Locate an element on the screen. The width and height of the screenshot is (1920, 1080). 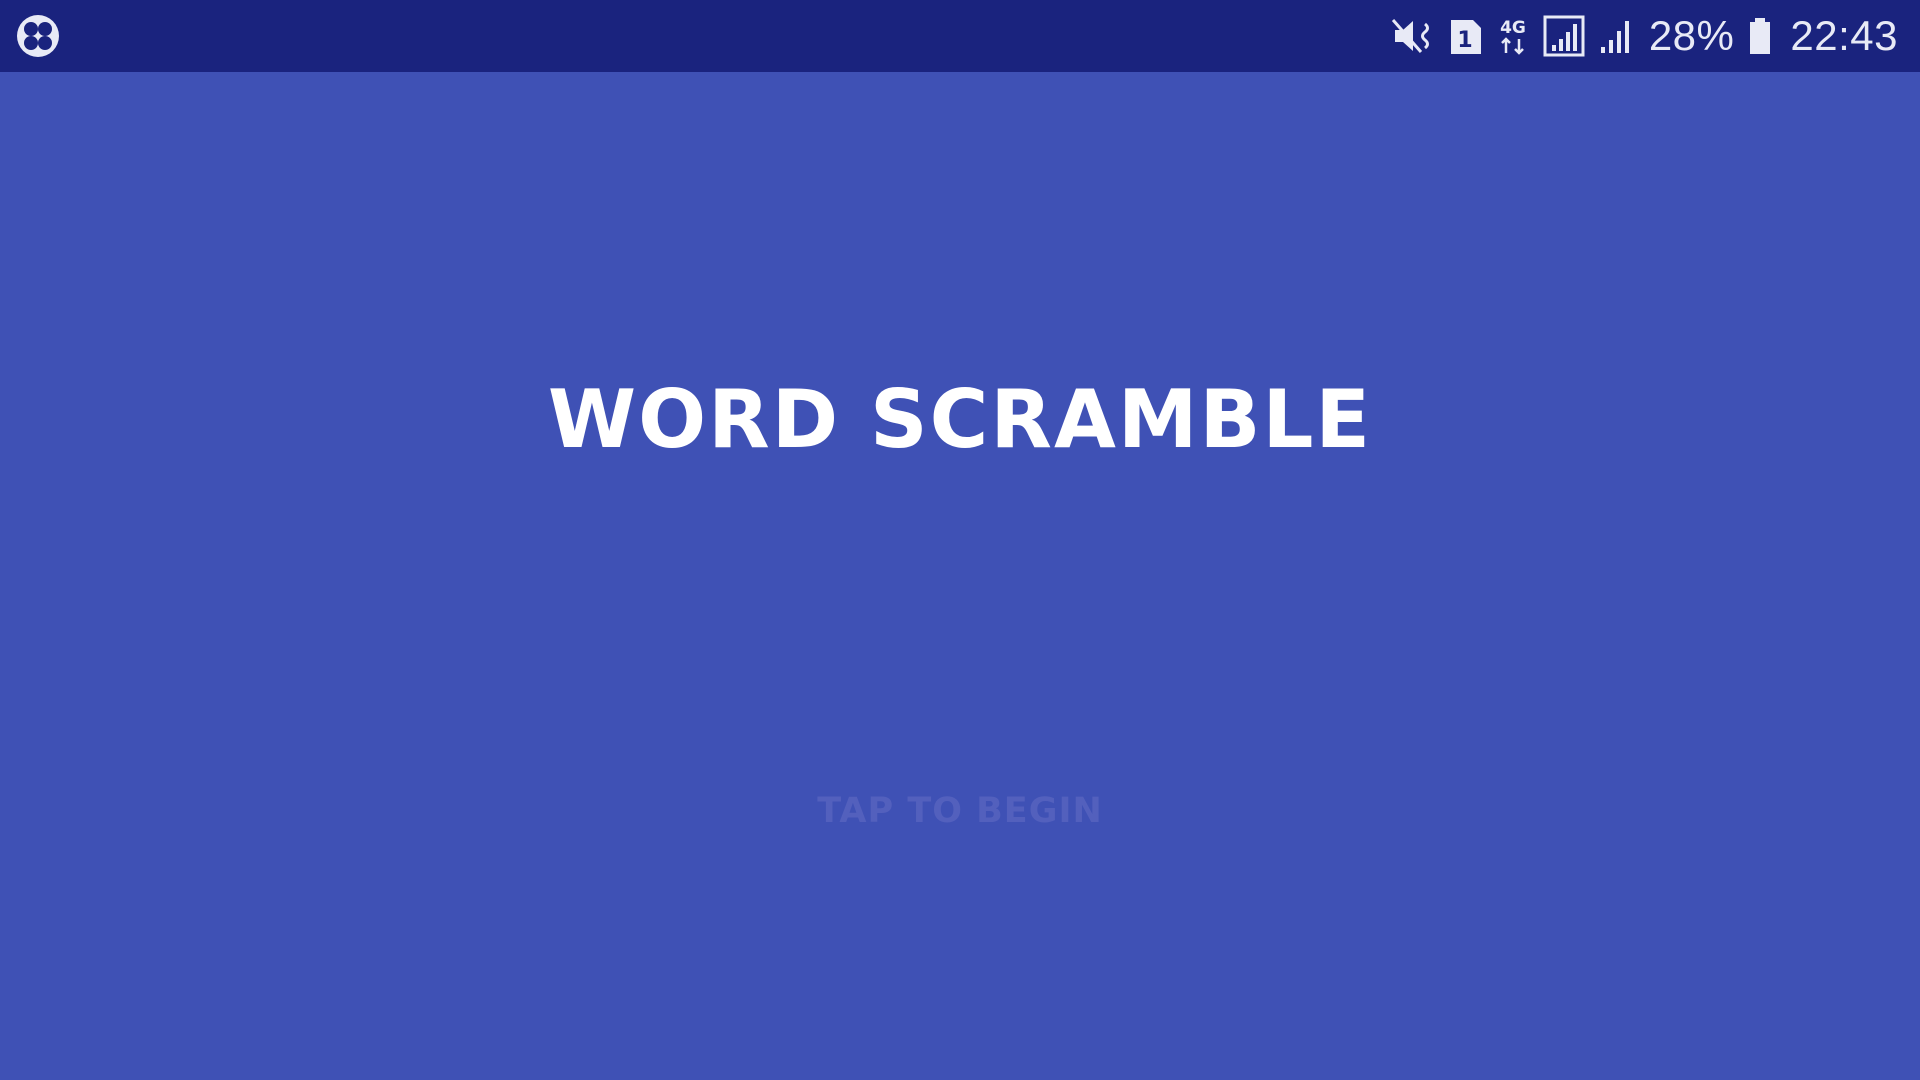
status-bar: 1 4G 28% 22:43 is located at coordinates (960, 36).